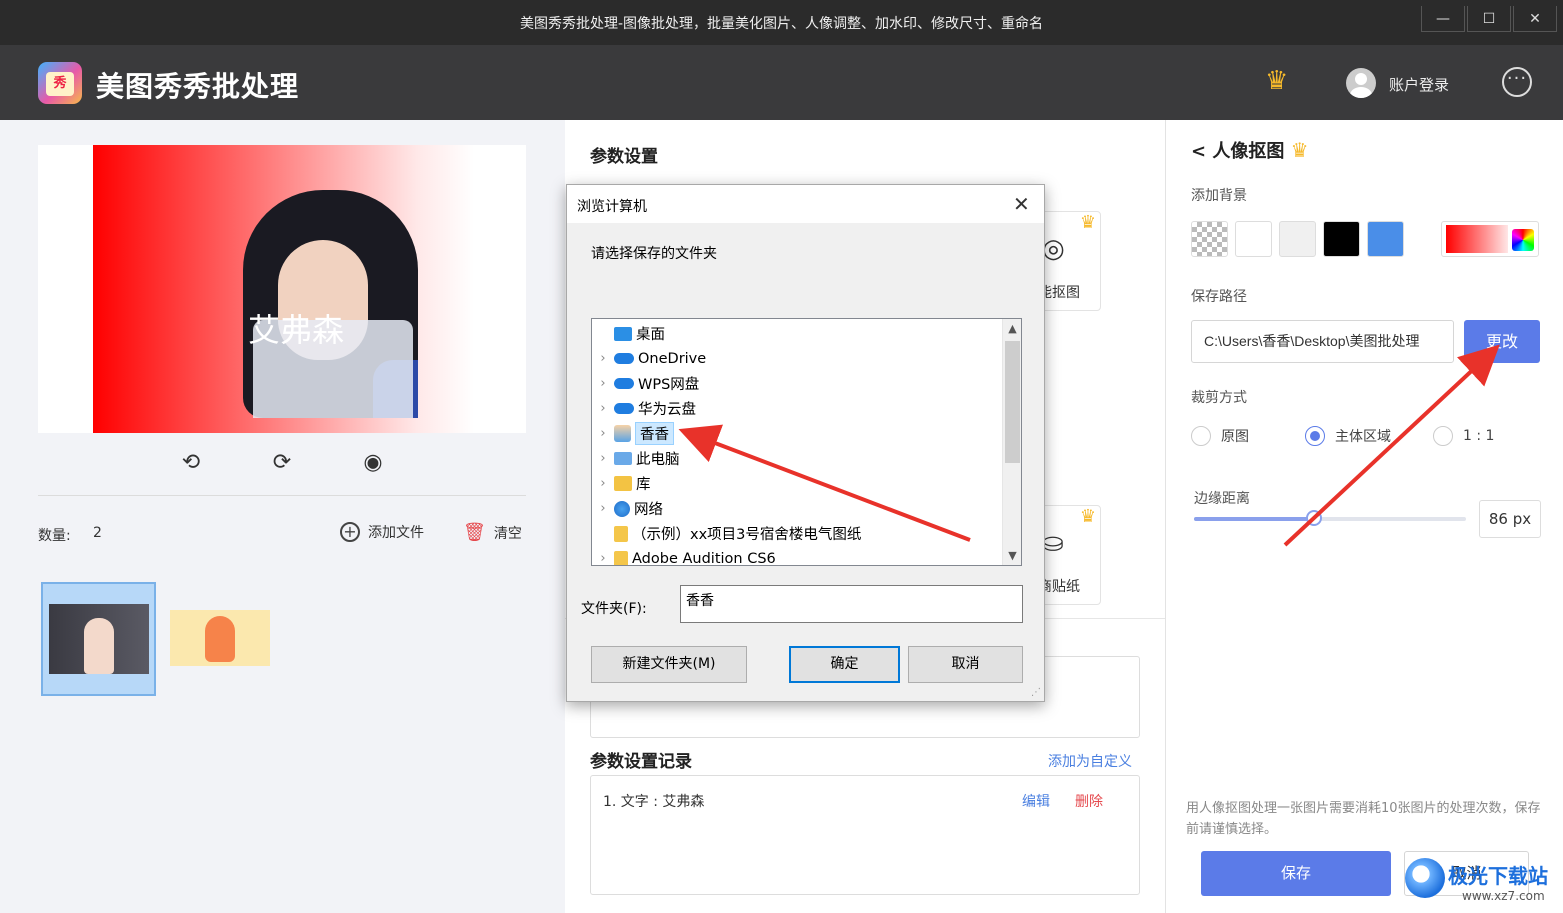 The image size is (1563, 913). I want to click on record-edit-link: 编辑, so click(1036, 801).